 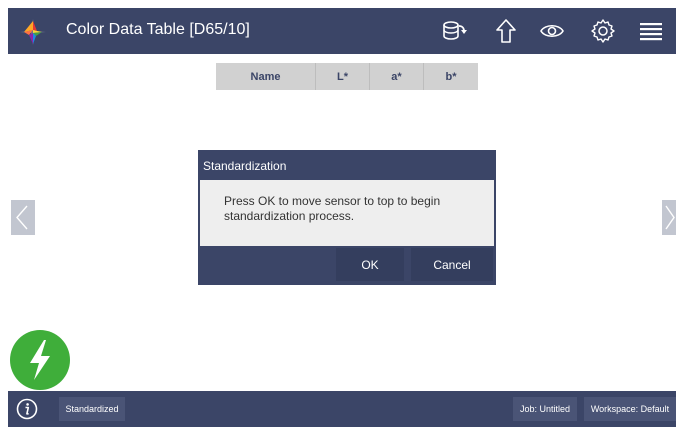 What do you see at coordinates (92, 409) in the screenshot?
I see `standardized-status-badge: Standardized` at bounding box center [92, 409].